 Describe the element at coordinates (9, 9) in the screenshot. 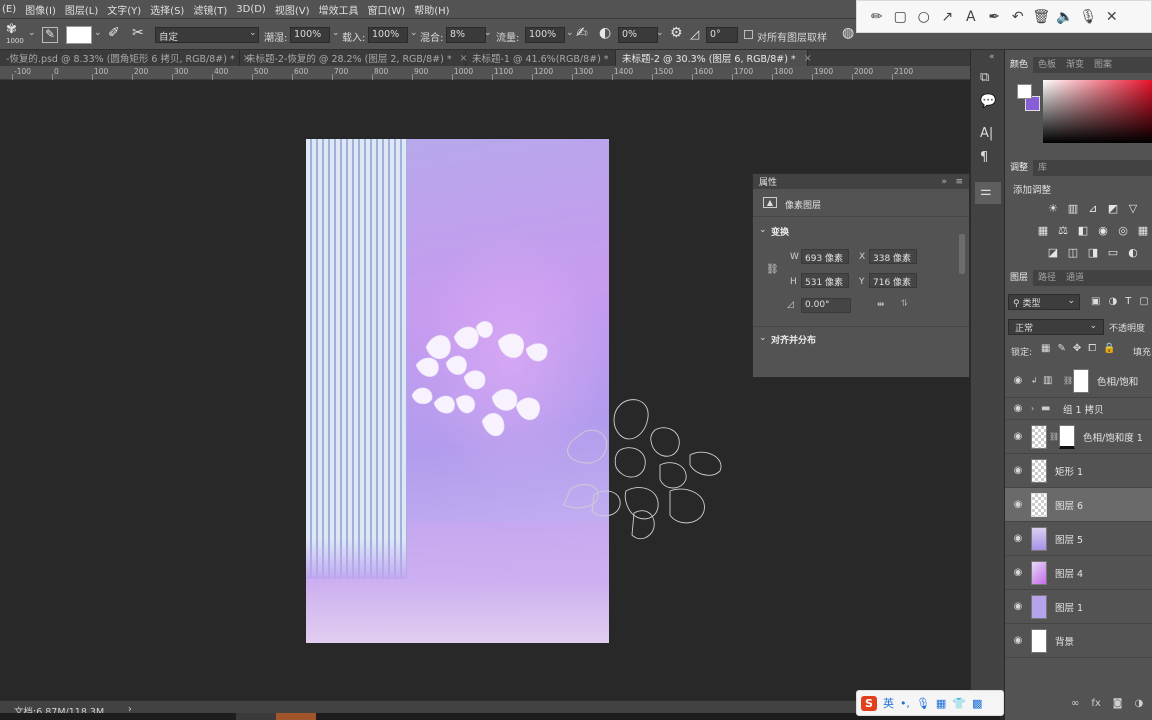

I see `menu-edit: (E)` at that location.